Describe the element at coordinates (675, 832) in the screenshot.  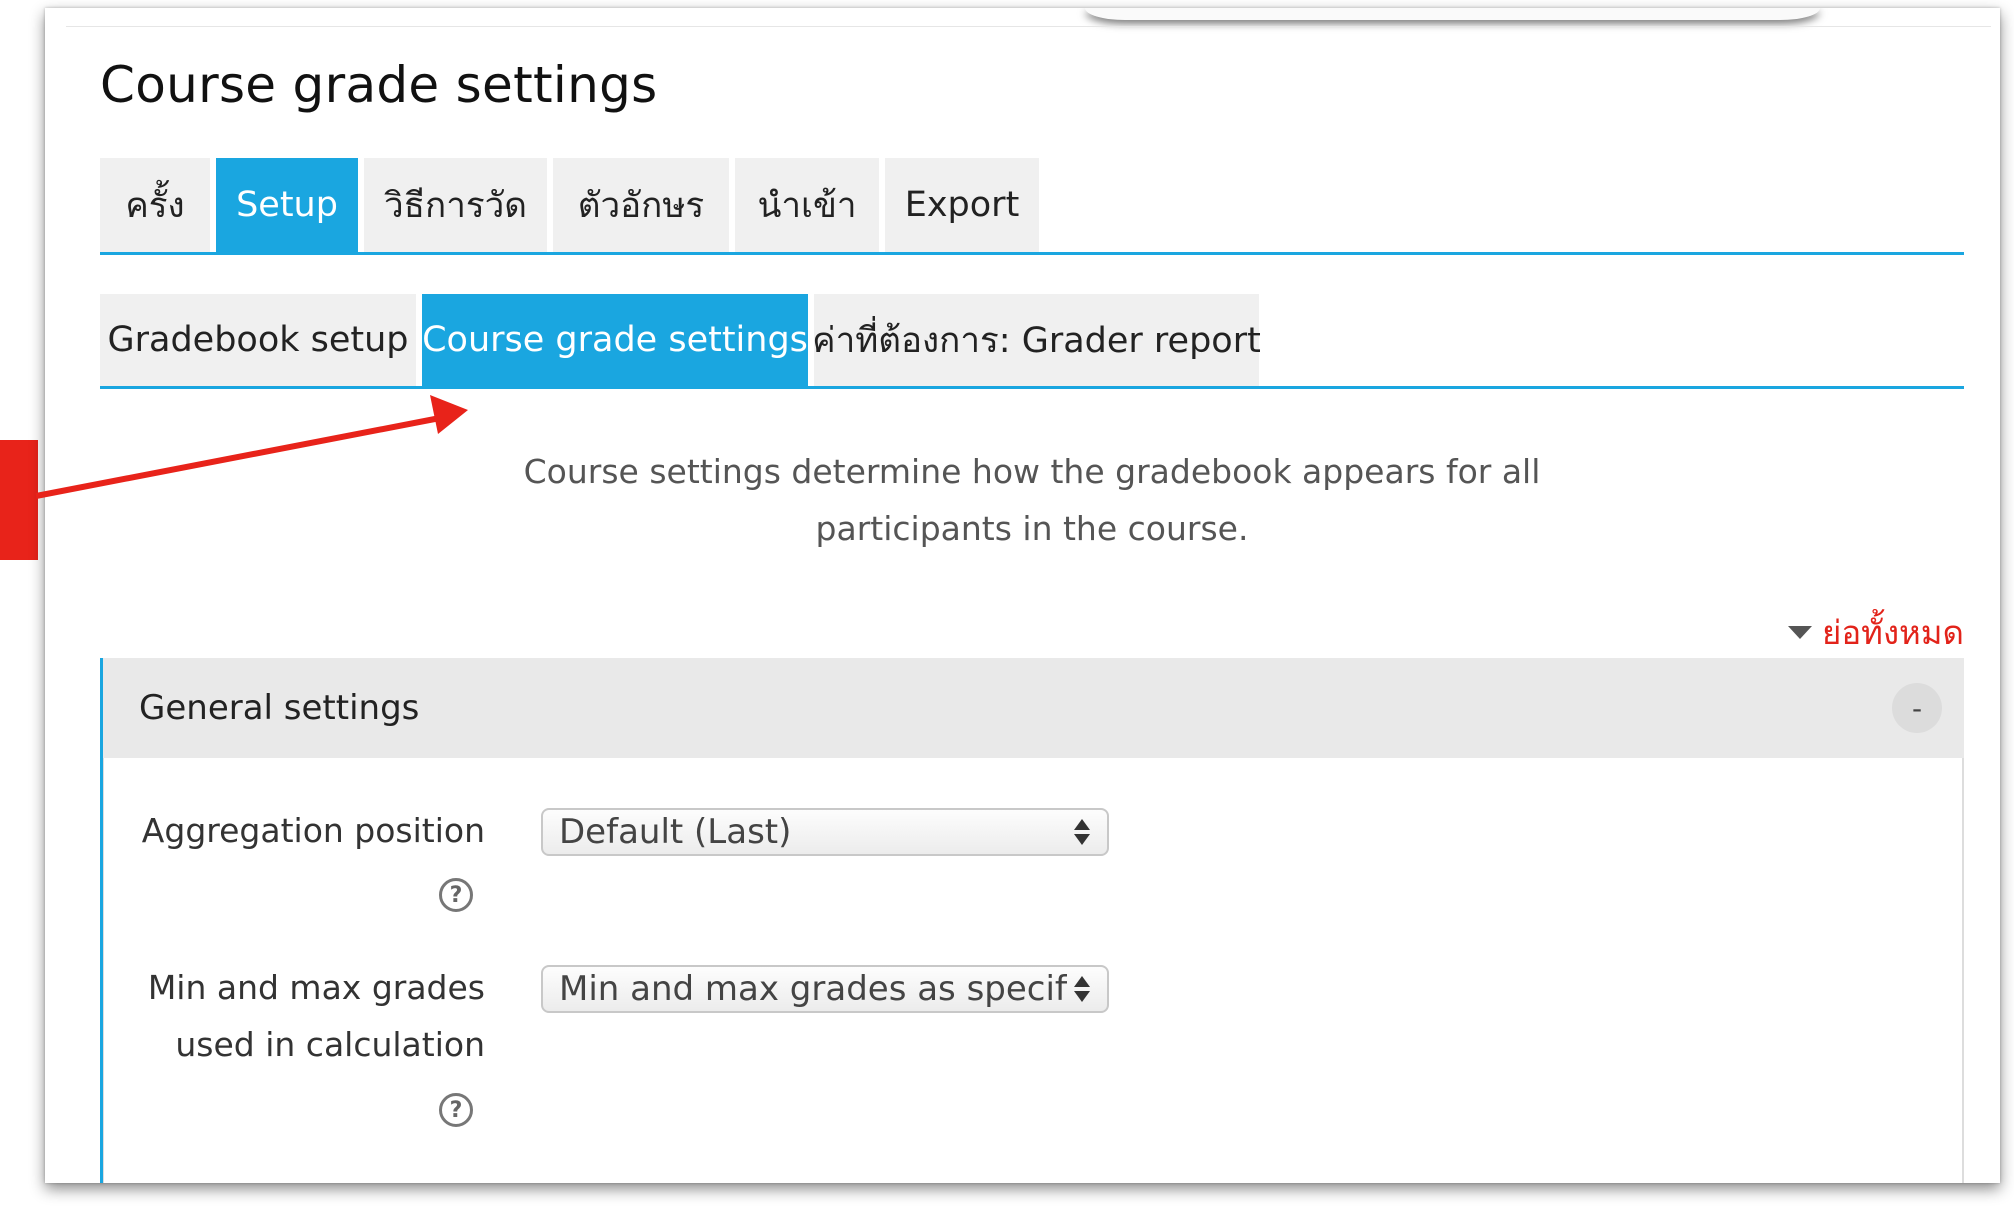
I see `select-value: Default (Last)` at that location.